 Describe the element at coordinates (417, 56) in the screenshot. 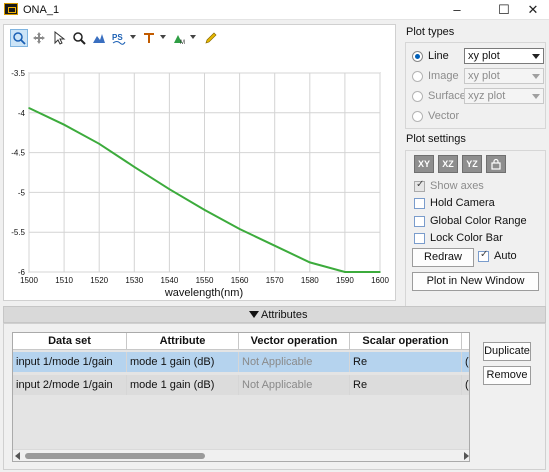

I see `radio-line-indicator` at that location.